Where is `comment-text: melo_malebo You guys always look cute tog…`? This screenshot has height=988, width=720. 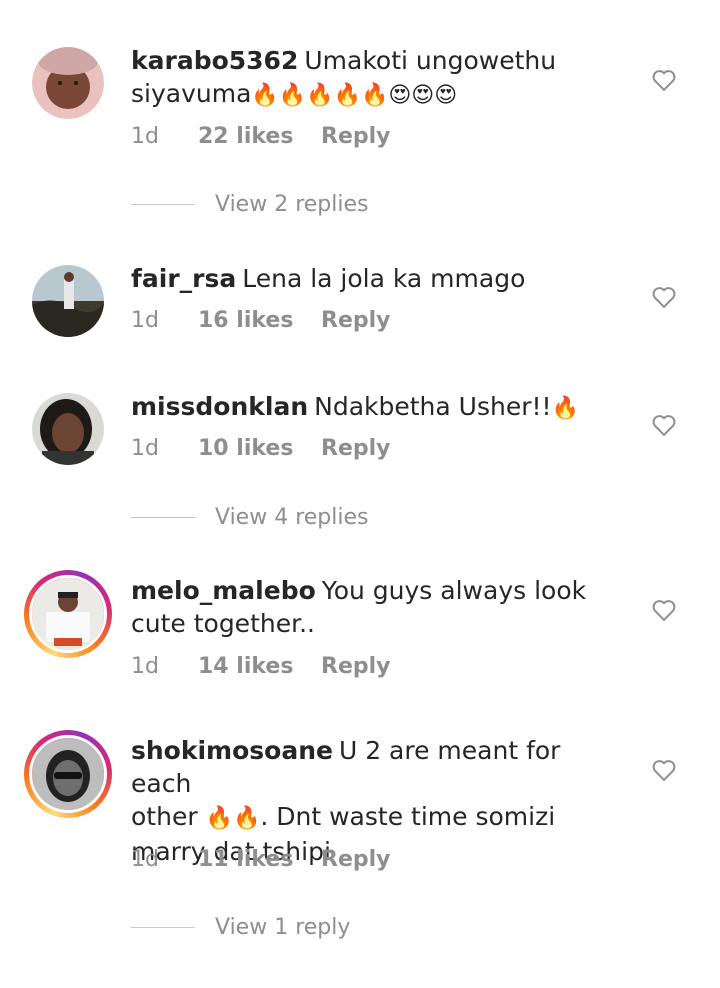
comment-text: melo_malebo You guys always look cute tog… is located at coordinates (359, 607).